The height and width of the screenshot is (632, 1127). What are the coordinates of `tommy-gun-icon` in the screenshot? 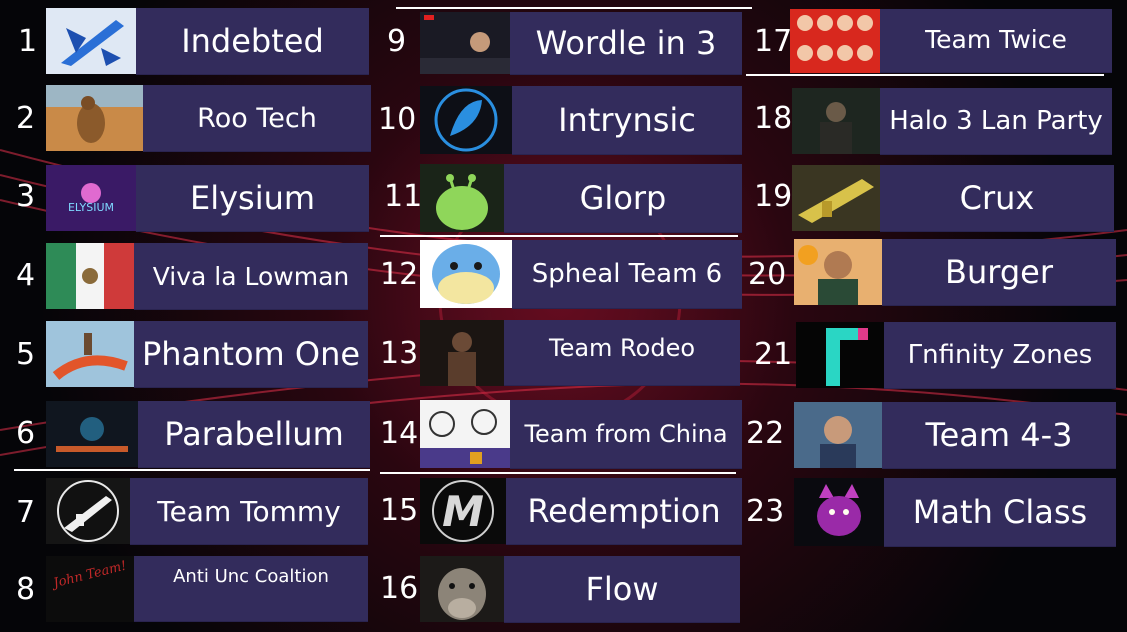 It's located at (88, 511).